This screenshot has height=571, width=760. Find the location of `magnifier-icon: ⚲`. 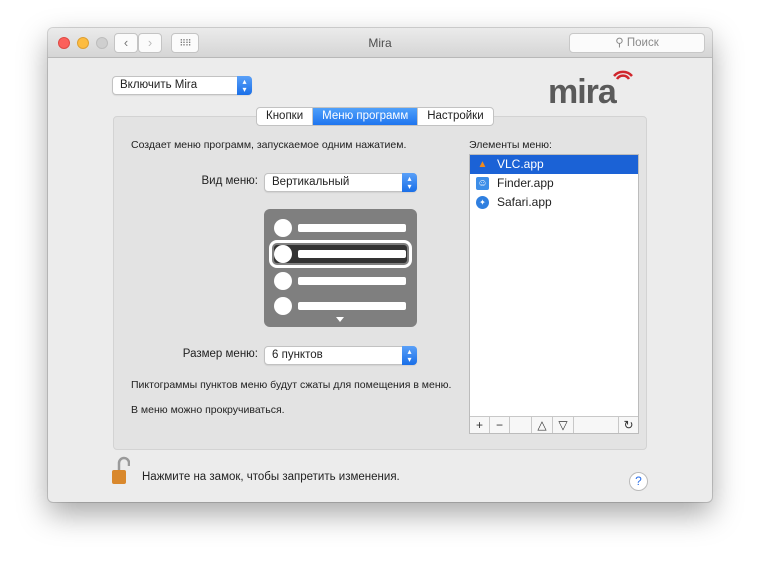

magnifier-icon: ⚲ is located at coordinates (621, 43).